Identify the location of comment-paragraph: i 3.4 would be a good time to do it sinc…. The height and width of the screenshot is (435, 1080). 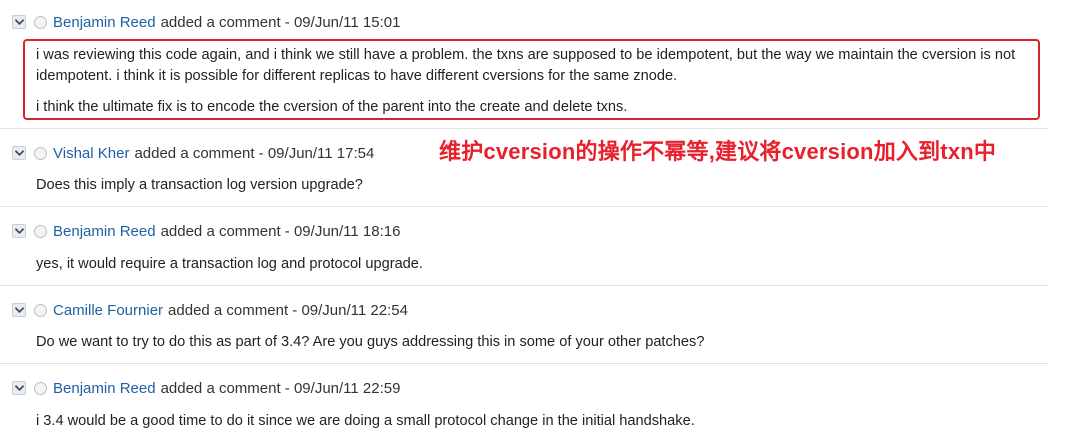
(365, 421).